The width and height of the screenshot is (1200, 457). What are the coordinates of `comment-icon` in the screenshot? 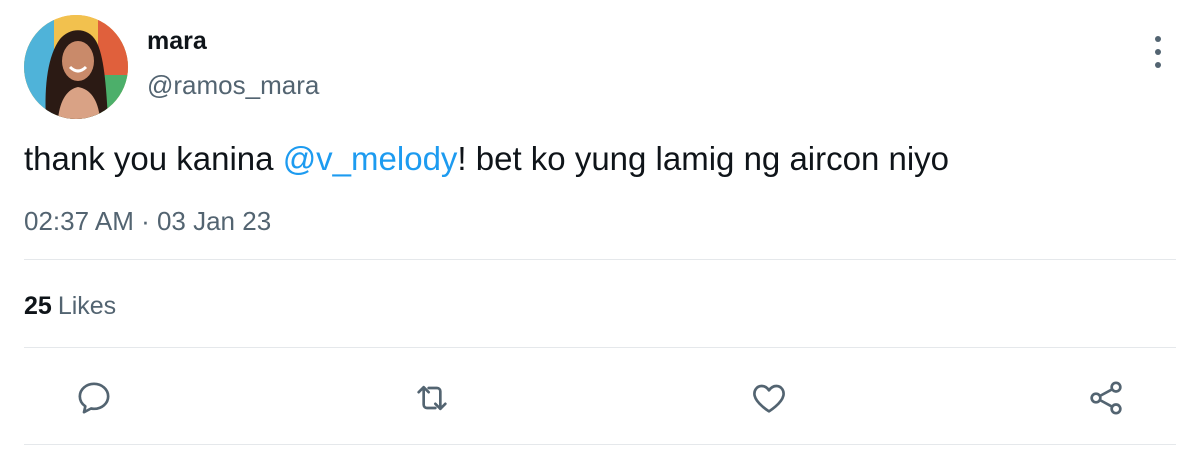 It's located at (94, 398).